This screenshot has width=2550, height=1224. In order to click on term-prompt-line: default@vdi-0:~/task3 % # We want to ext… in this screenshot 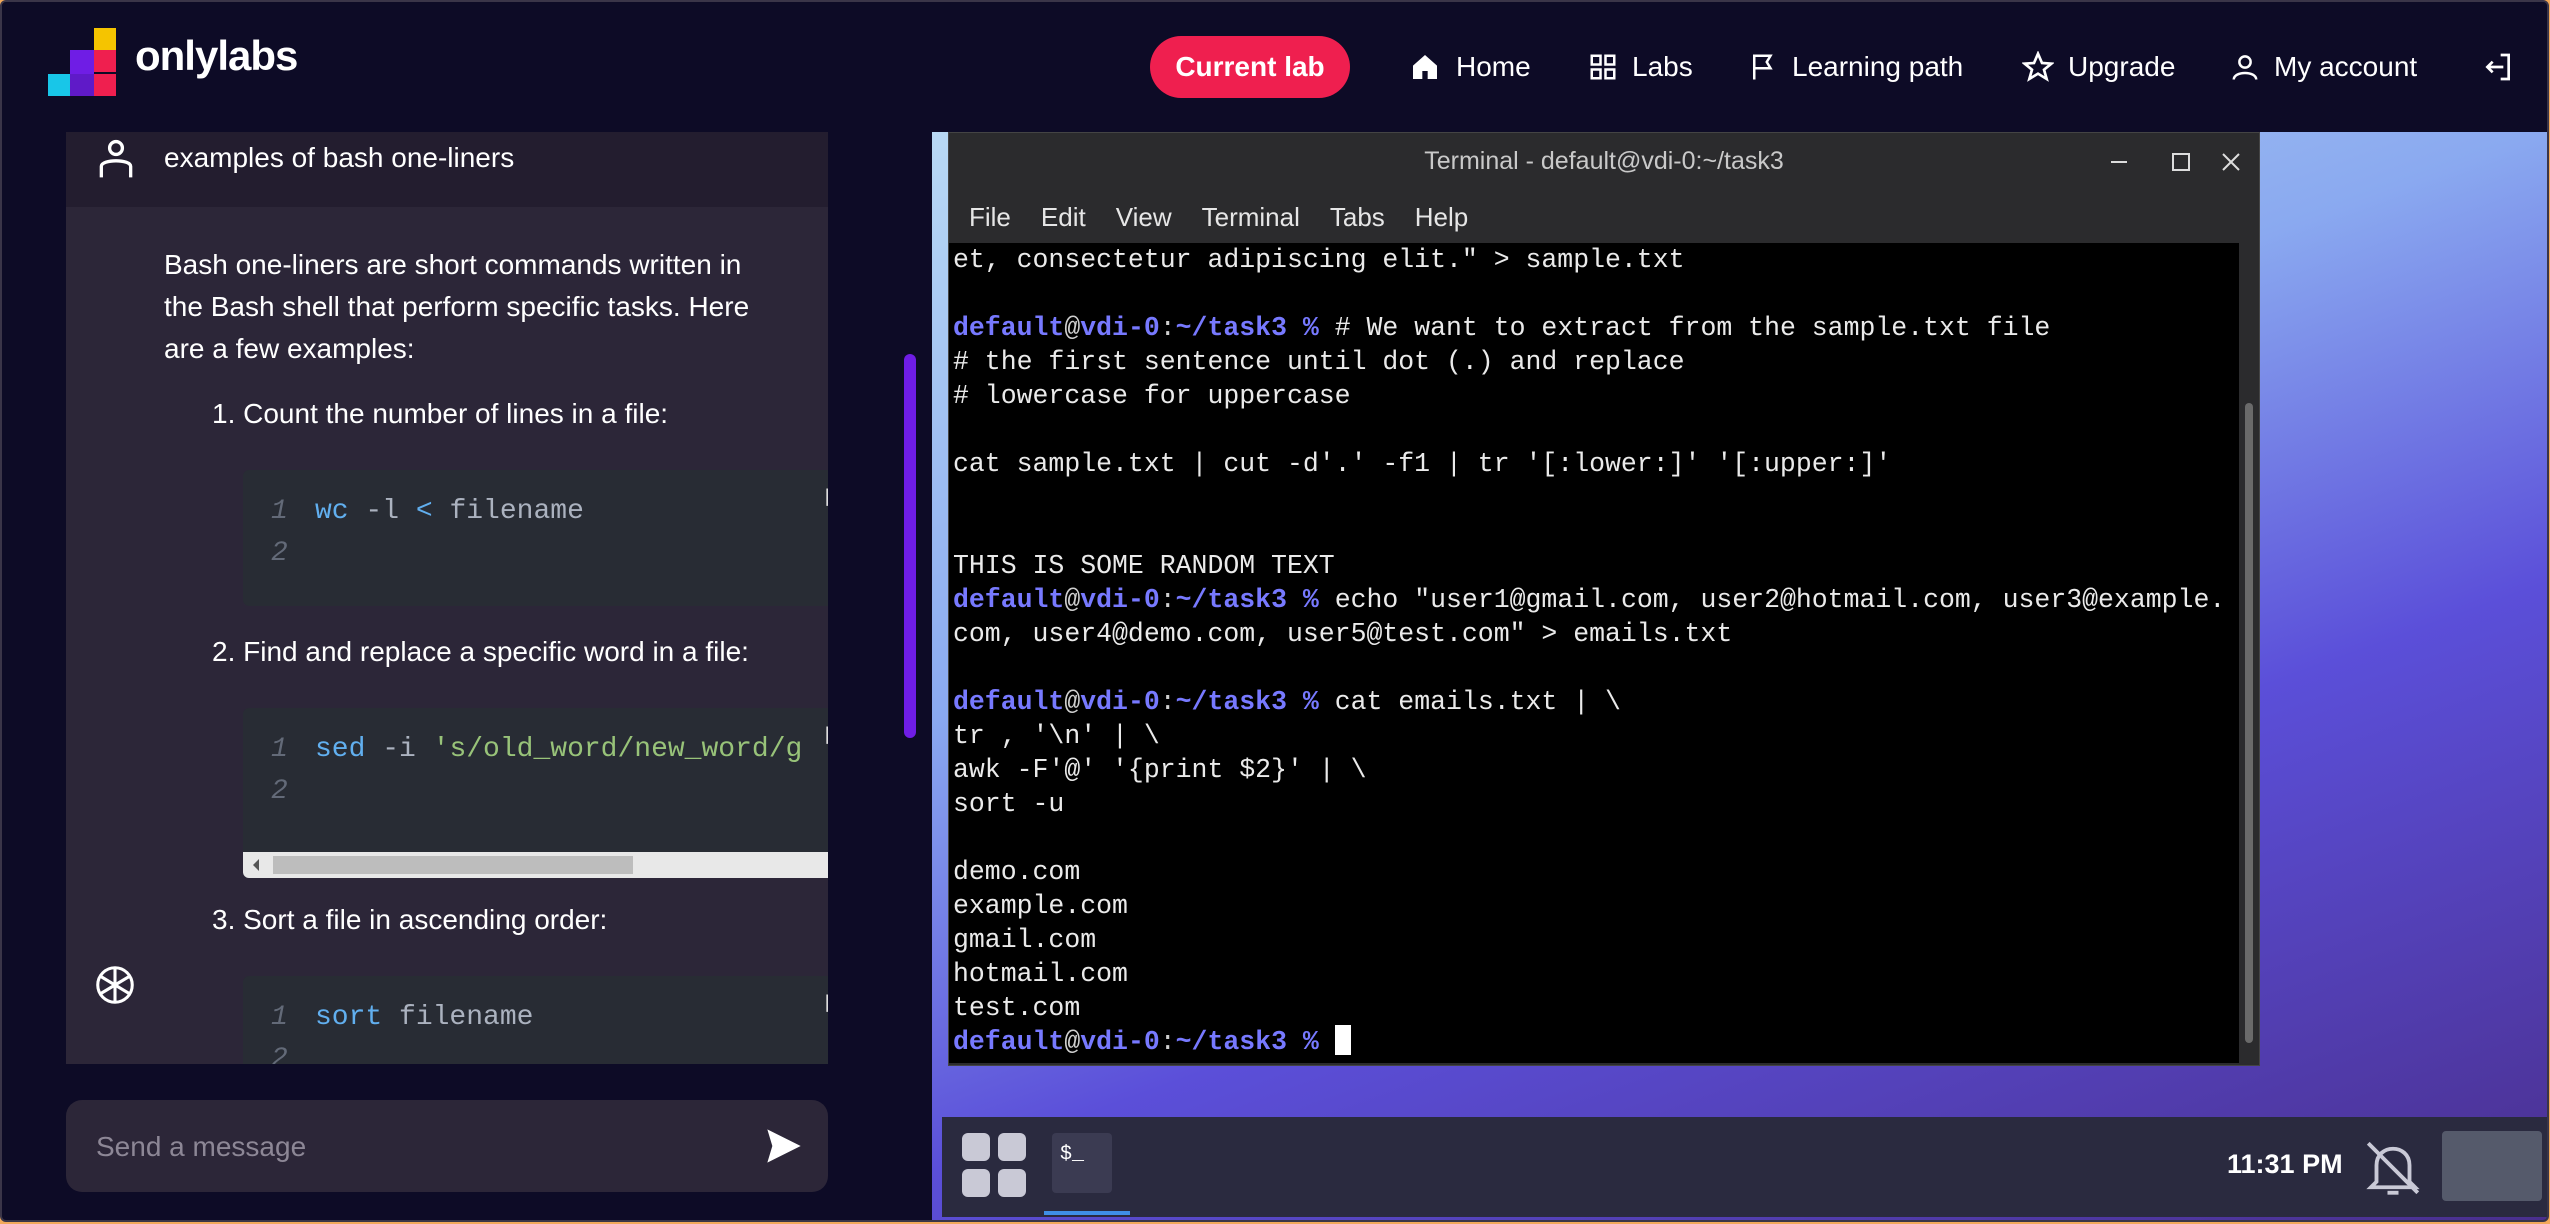, I will do `click(1502, 328)`.